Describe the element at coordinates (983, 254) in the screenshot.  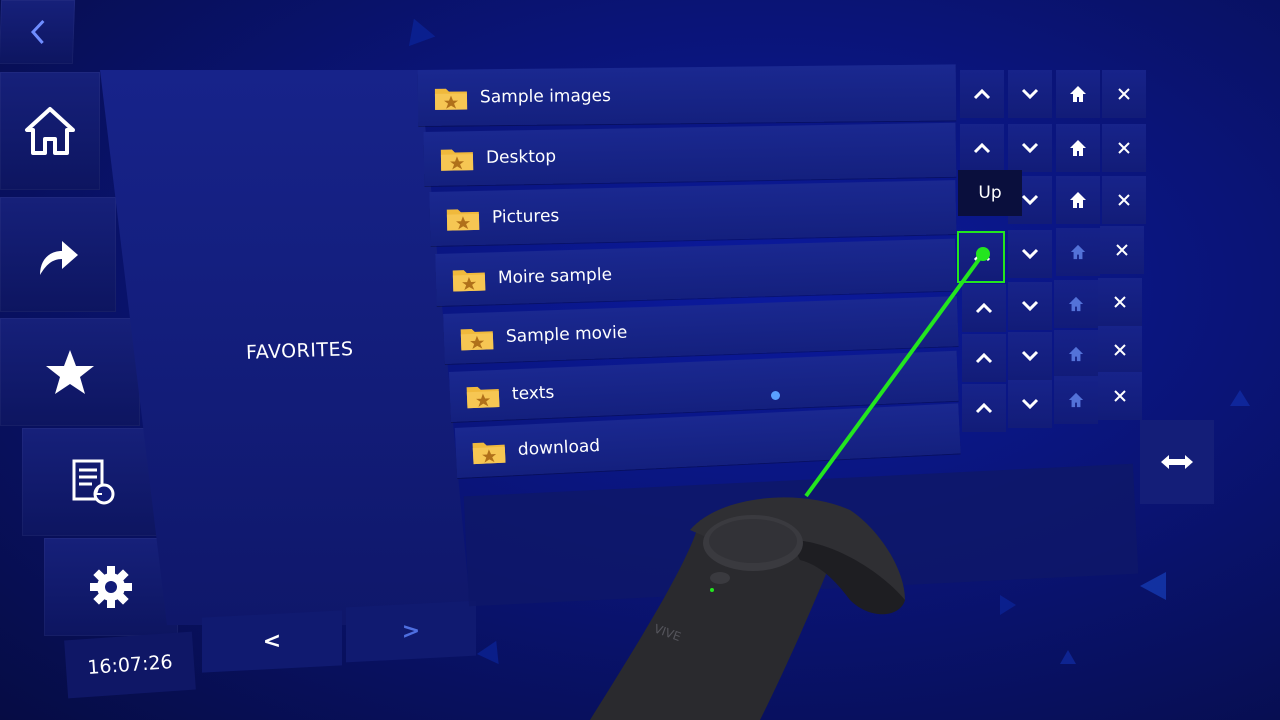
I see `laser-dot` at that location.